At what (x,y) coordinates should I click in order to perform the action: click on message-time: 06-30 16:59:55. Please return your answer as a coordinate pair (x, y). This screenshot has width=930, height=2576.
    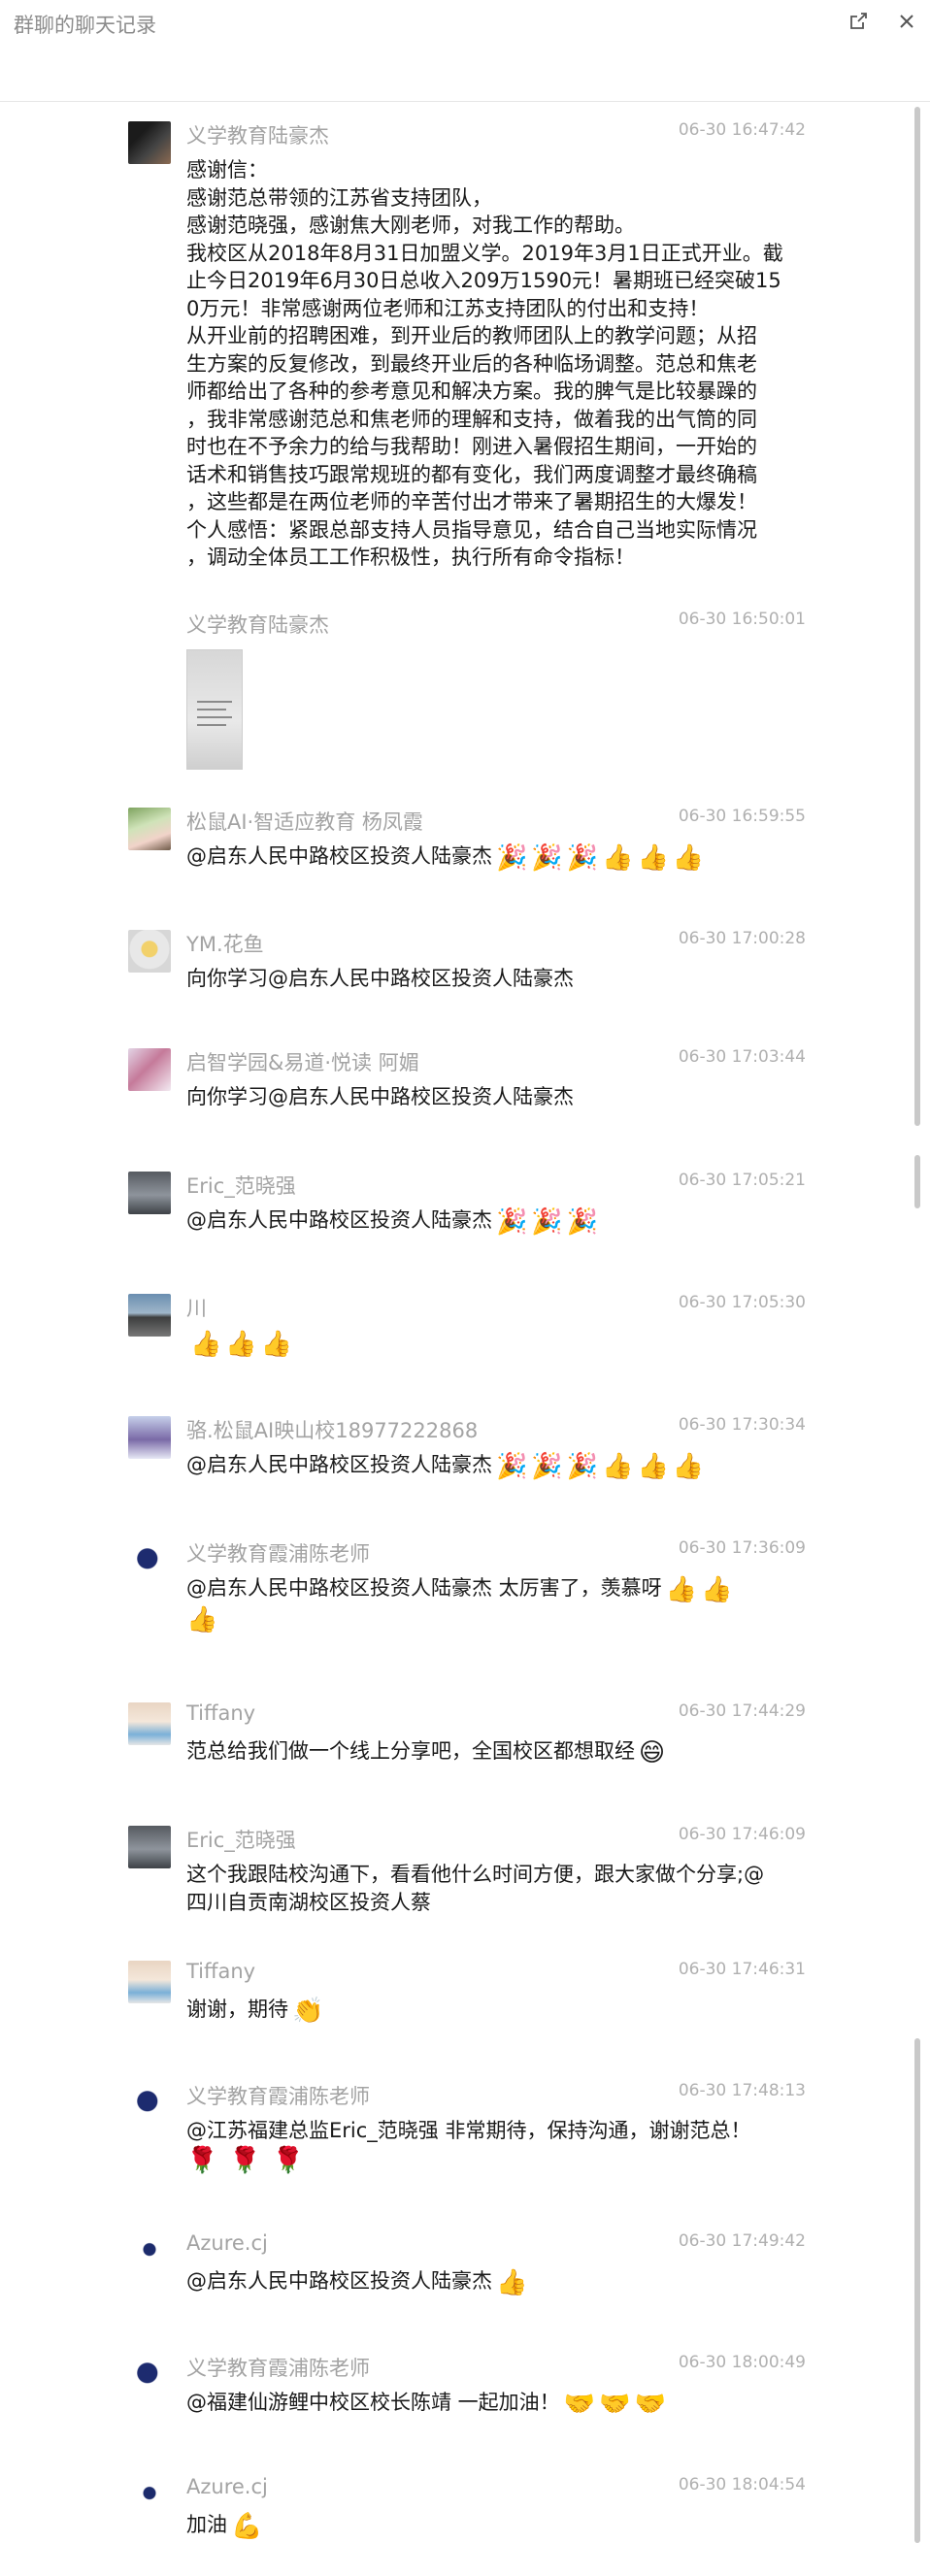
    Looking at the image, I should click on (742, 816).